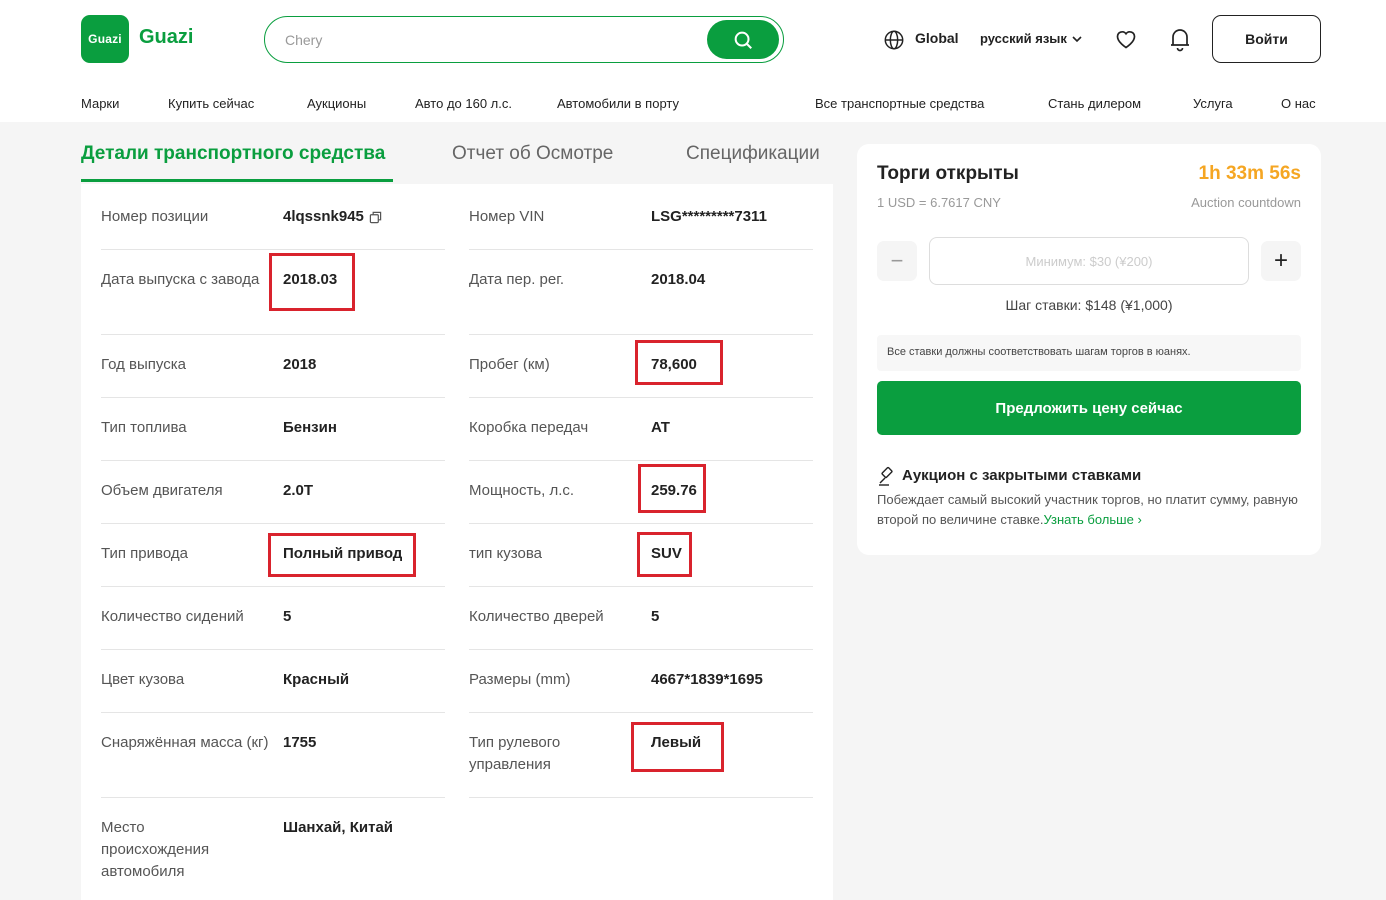  I want to click on tab-specifications: Спецификации, so click(753, 154).